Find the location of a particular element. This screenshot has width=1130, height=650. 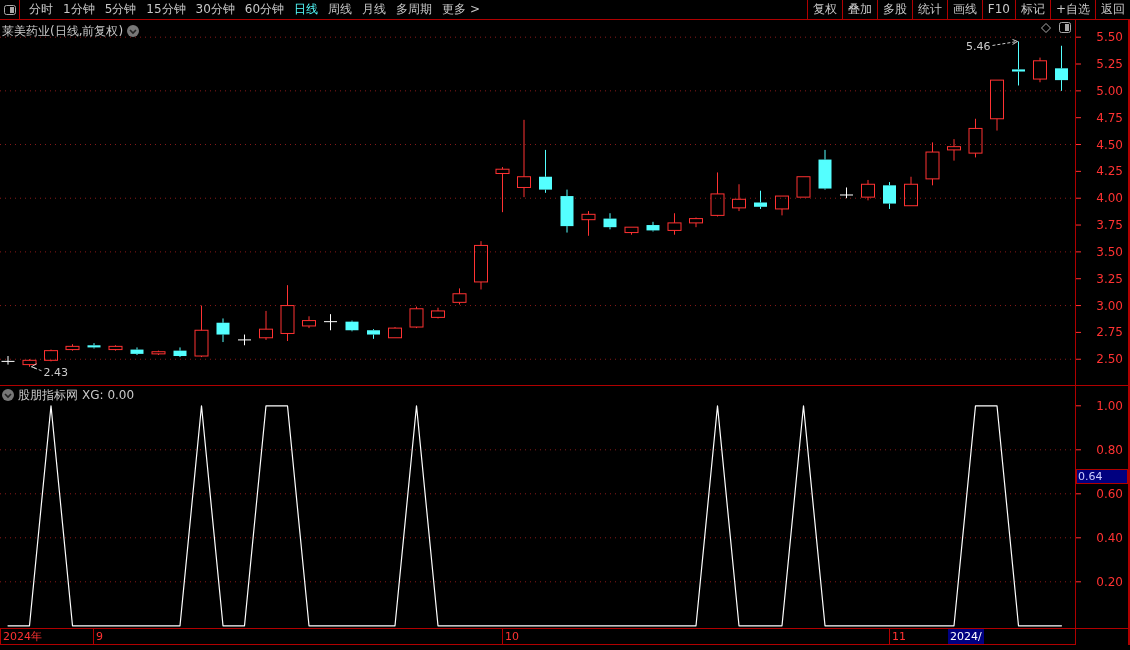

cursor-value-label: 0.64 is located at coordinates (1102, 476).